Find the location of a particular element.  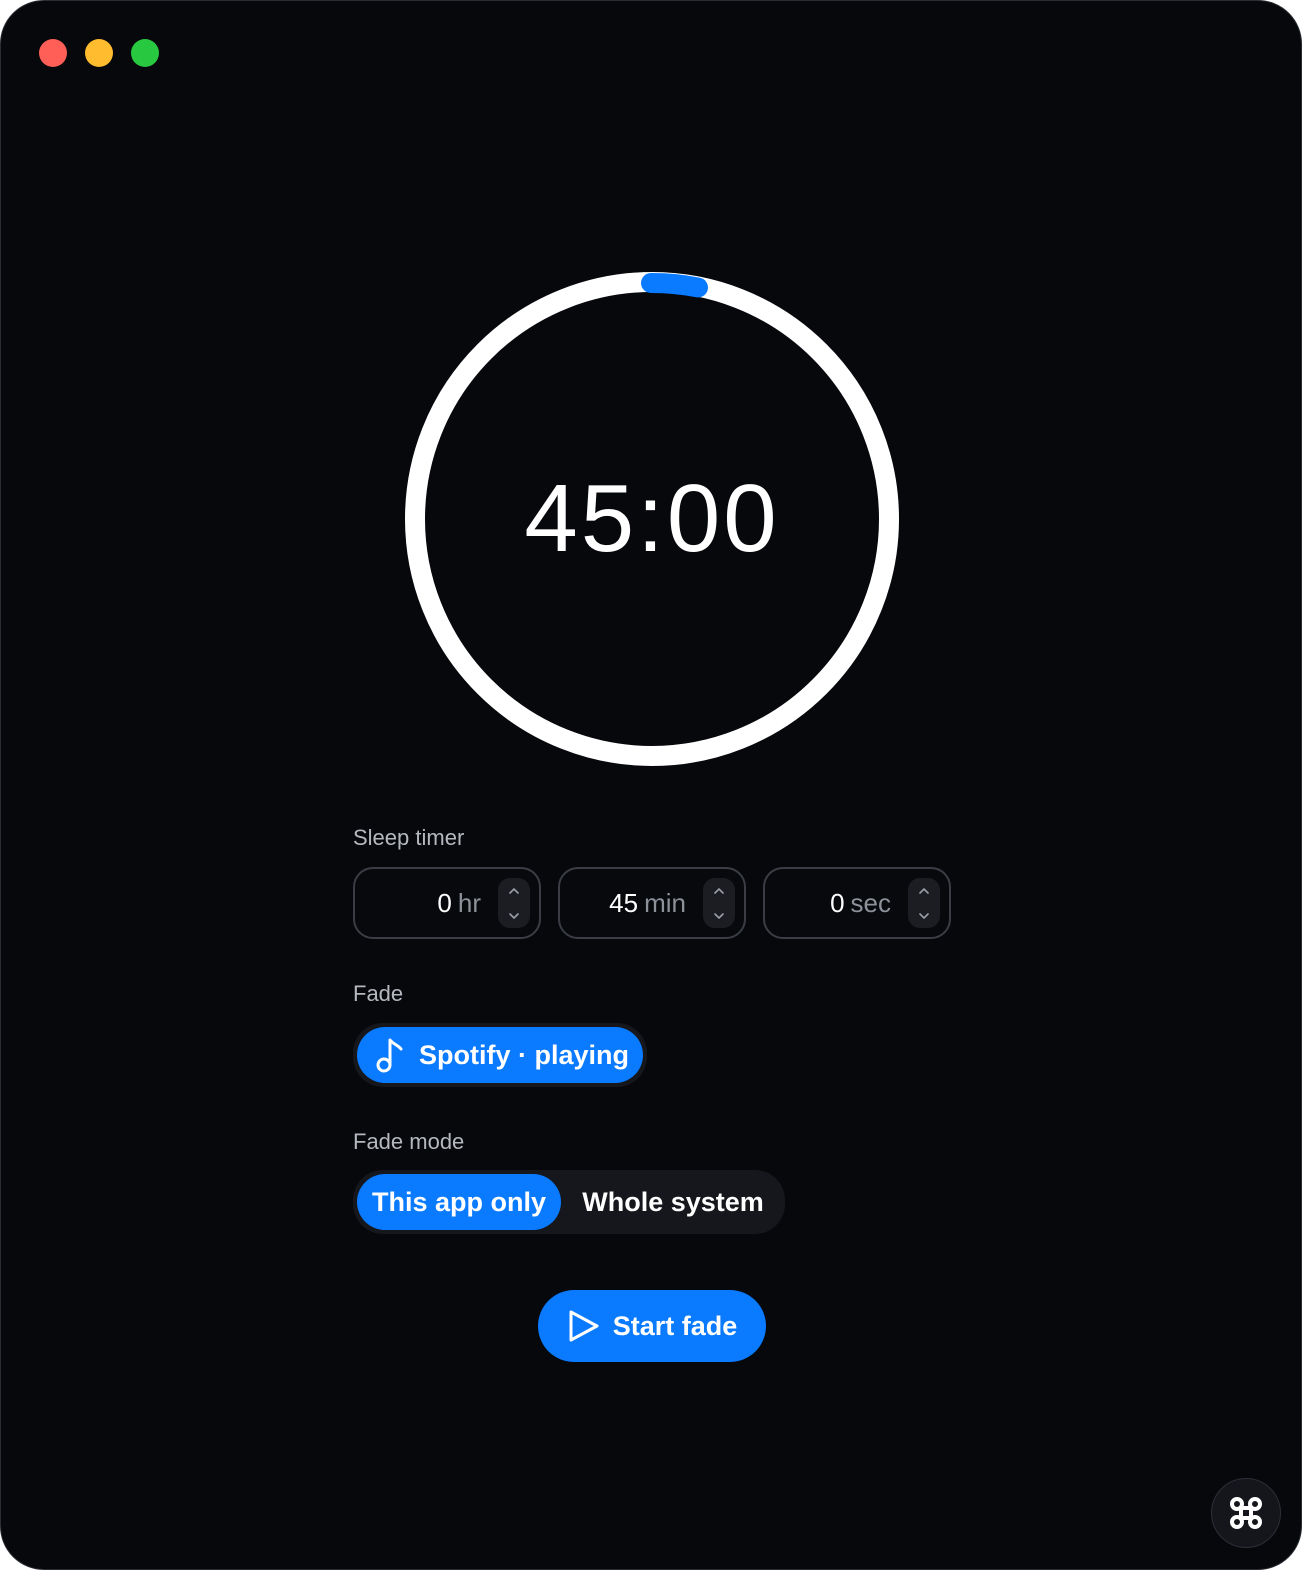

seconds-value: 0 is located at coordinates (837, 903).